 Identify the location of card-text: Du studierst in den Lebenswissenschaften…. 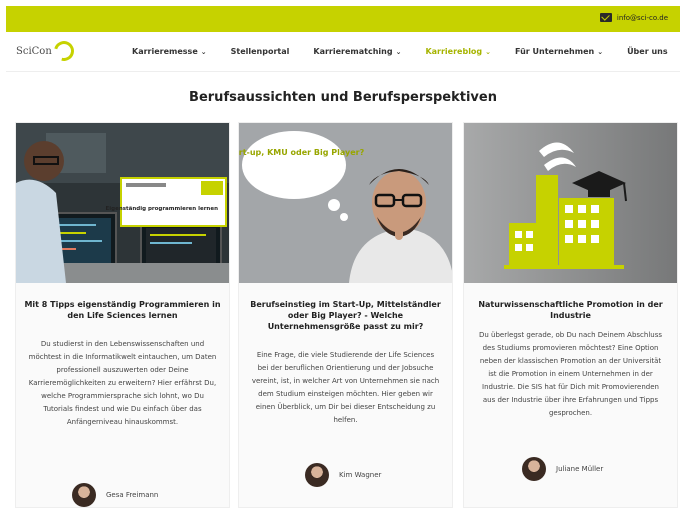
(122, 383).